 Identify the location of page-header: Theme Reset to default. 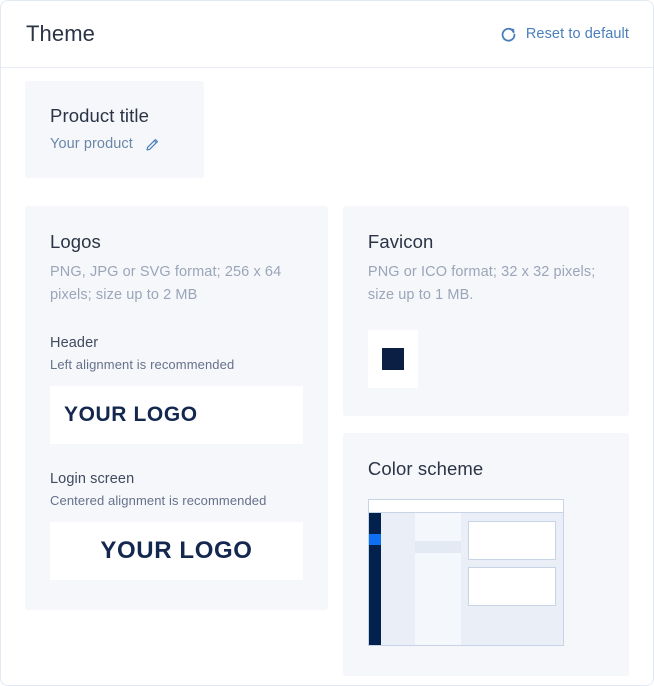
(327, 34).